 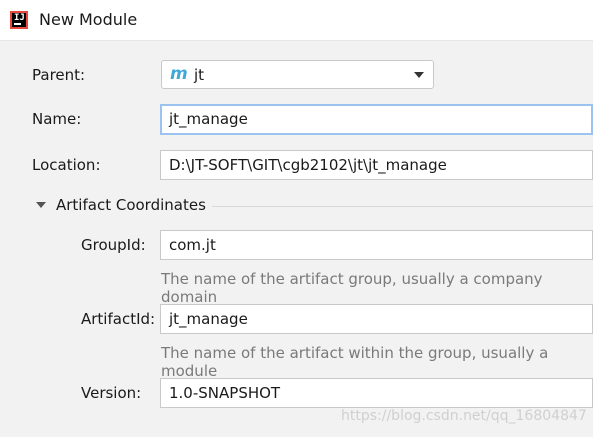 What do you see at coordinates (113, 245) in the screenshot?
I see `groupid-label: GroupId:` at bounding box center [113, 245].